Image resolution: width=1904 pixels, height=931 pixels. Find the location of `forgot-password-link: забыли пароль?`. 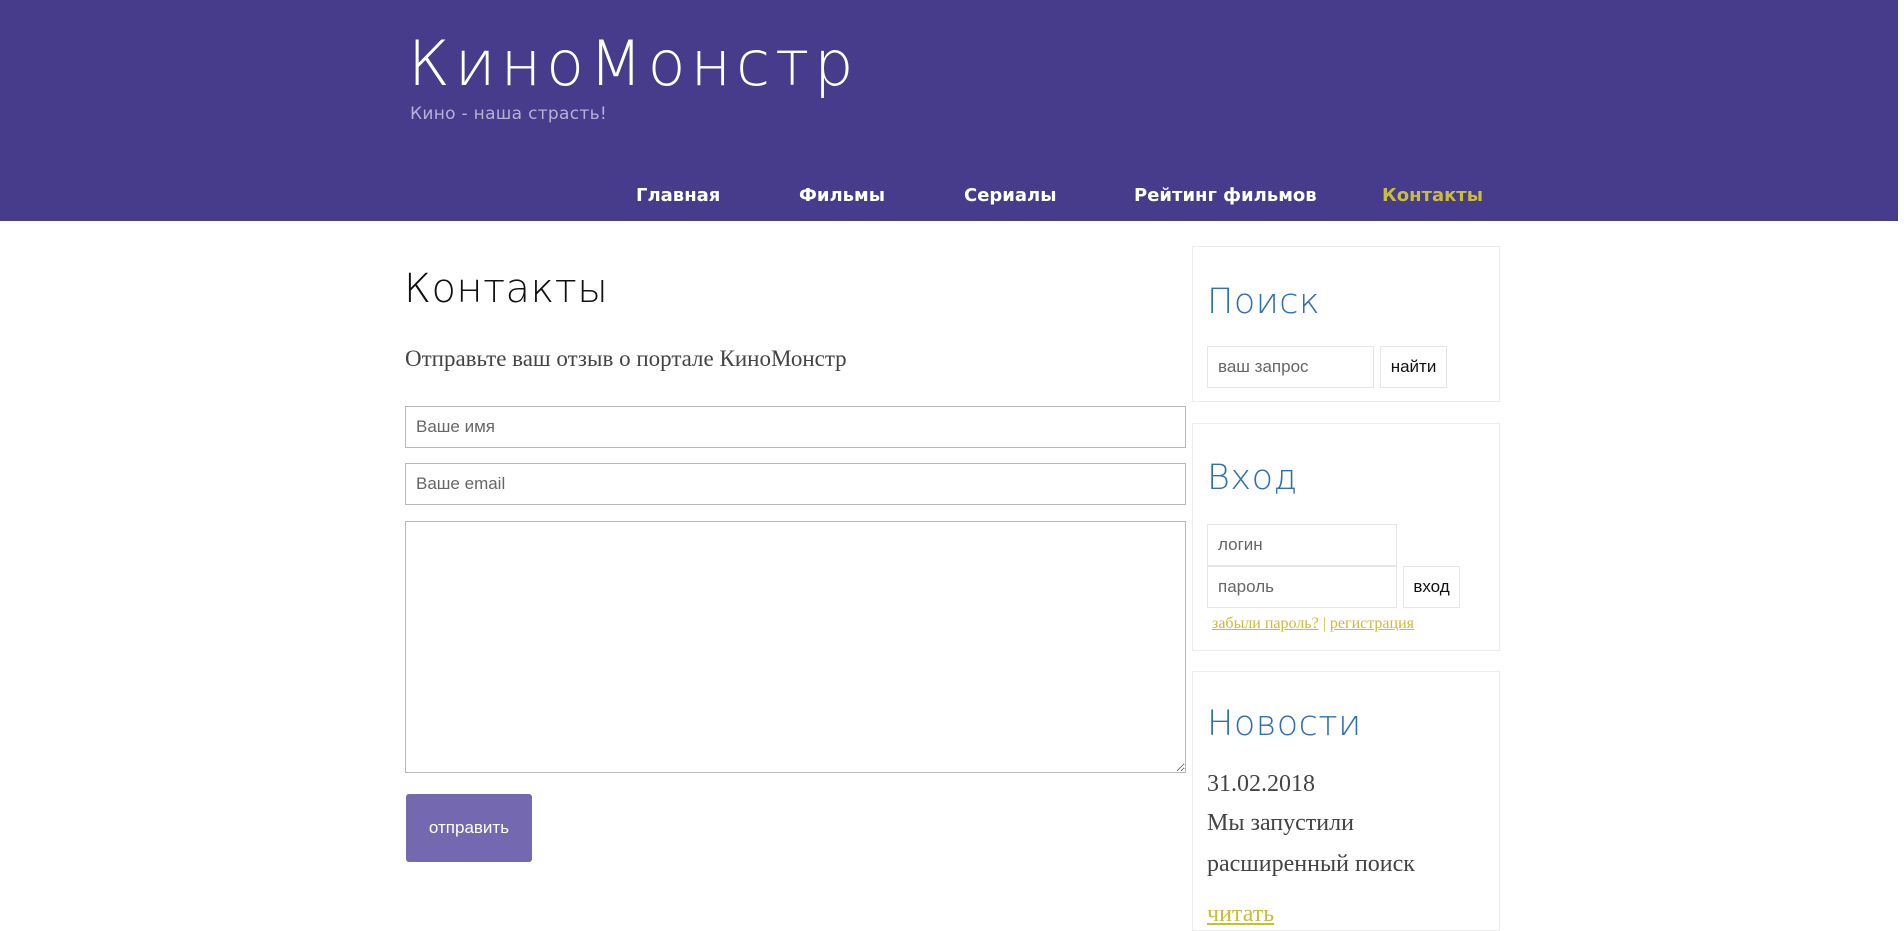

forgot-password-link: забыли пароль? is located at coordinates (1265, 623).